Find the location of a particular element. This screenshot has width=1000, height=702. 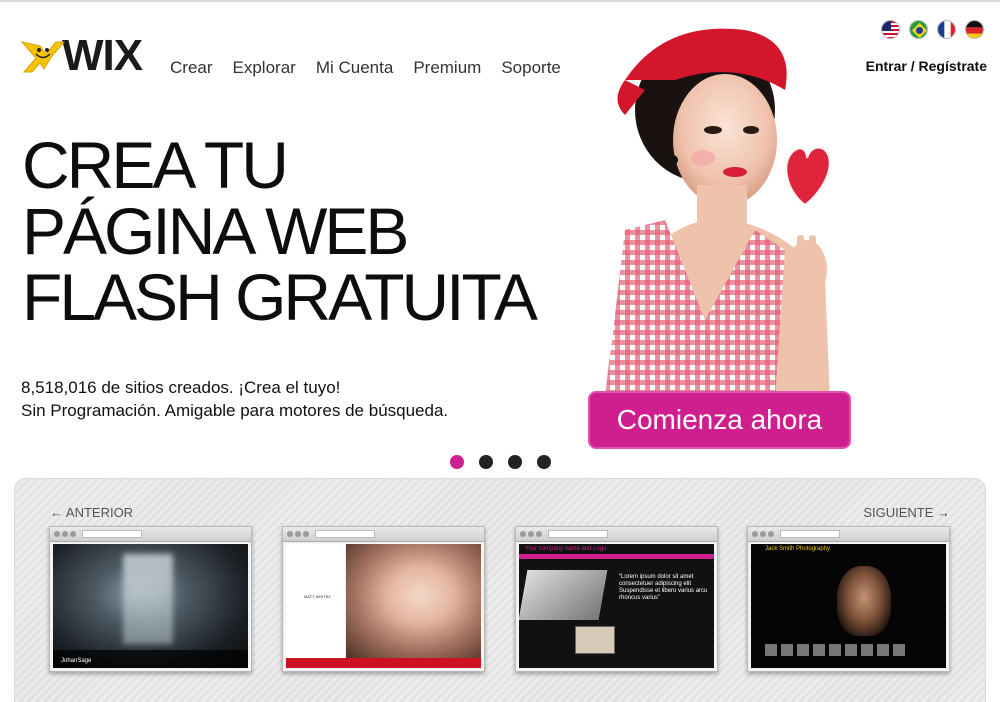

template-site-name: MATT WHITBY is located at coordinates (318, 596).